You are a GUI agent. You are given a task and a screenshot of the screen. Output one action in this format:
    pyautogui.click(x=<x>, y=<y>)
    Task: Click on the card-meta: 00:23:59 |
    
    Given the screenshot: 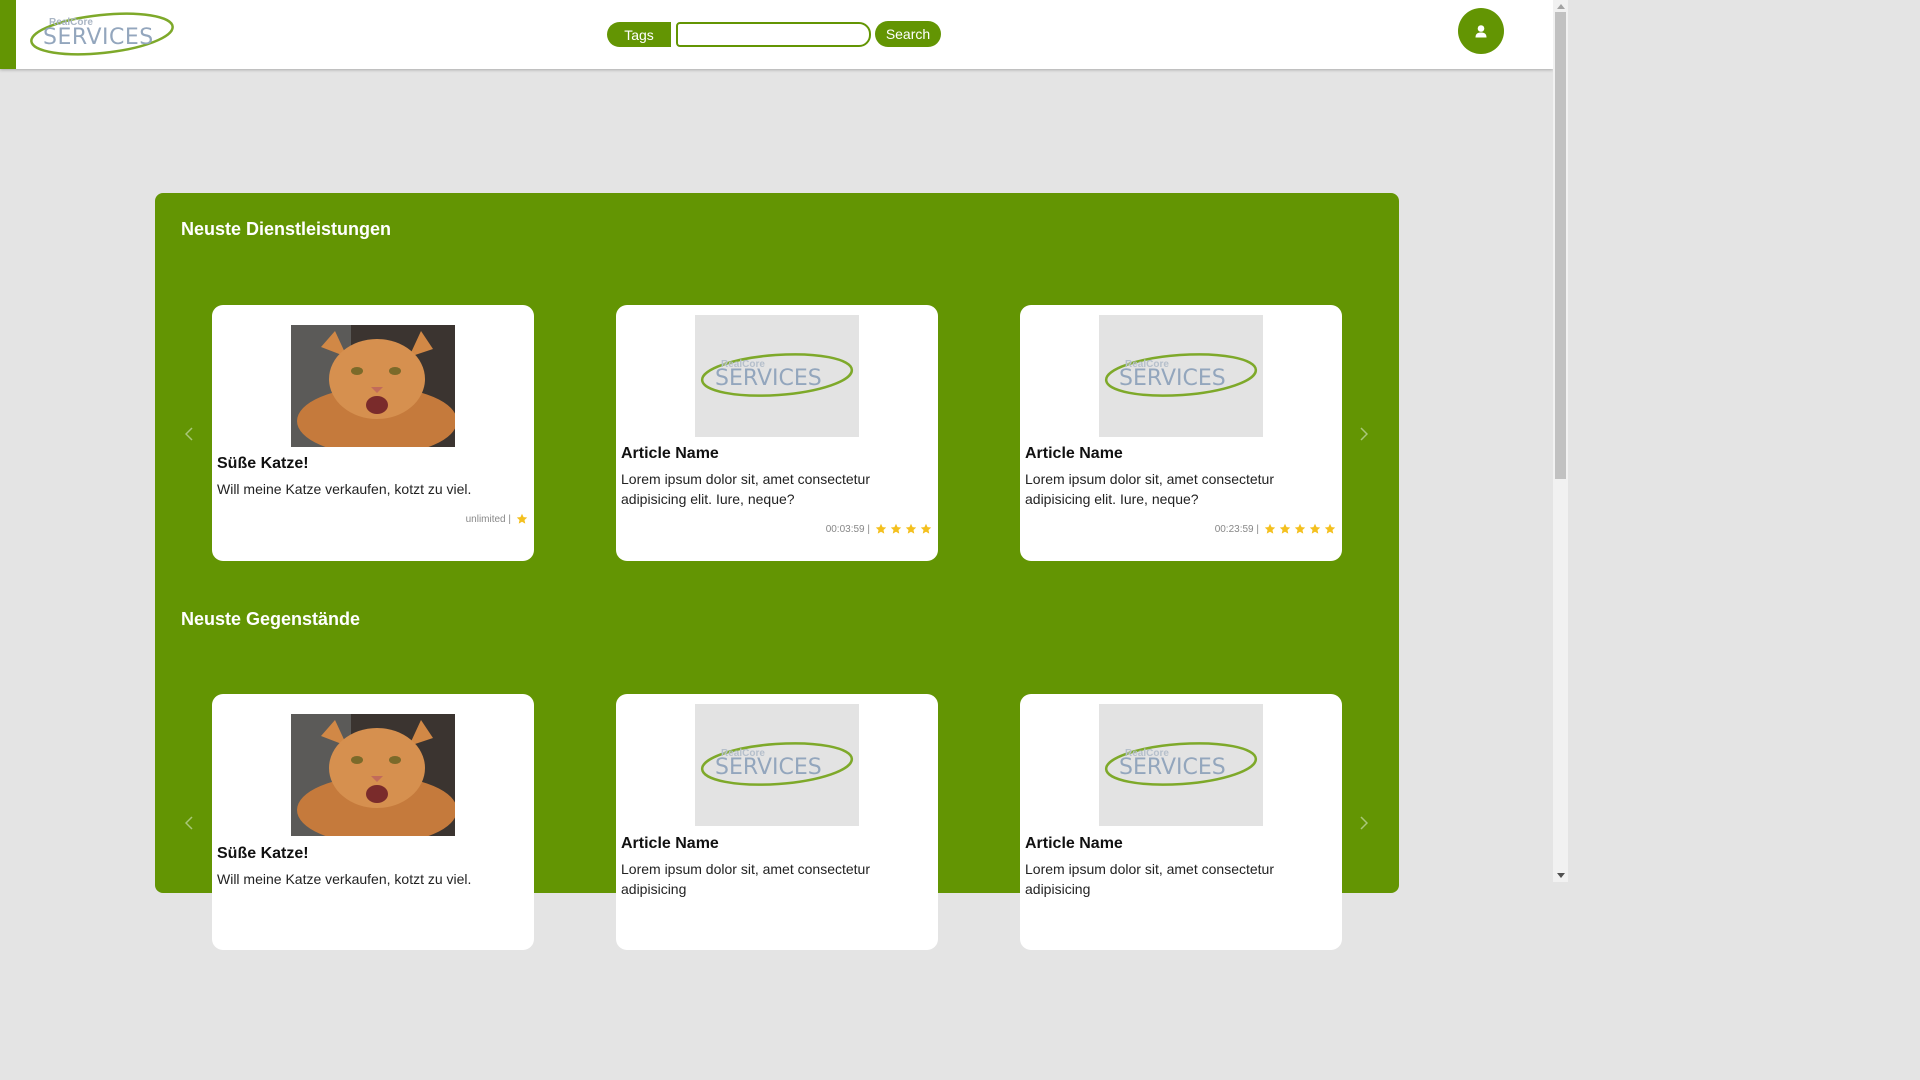 What is the action you would take?
    pyautogui.click(x=1275, y=529)
    